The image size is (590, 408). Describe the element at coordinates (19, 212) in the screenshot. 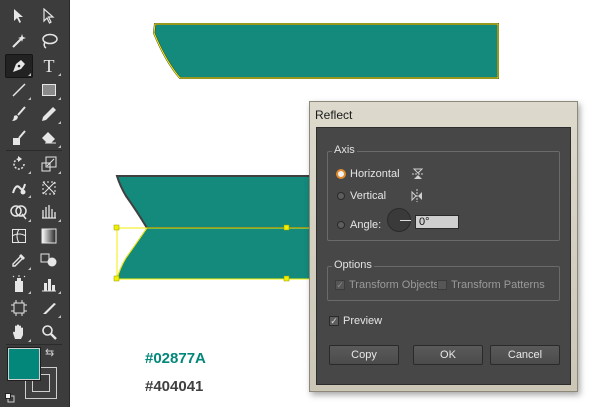

I see `shape-builder-icon` at that location.